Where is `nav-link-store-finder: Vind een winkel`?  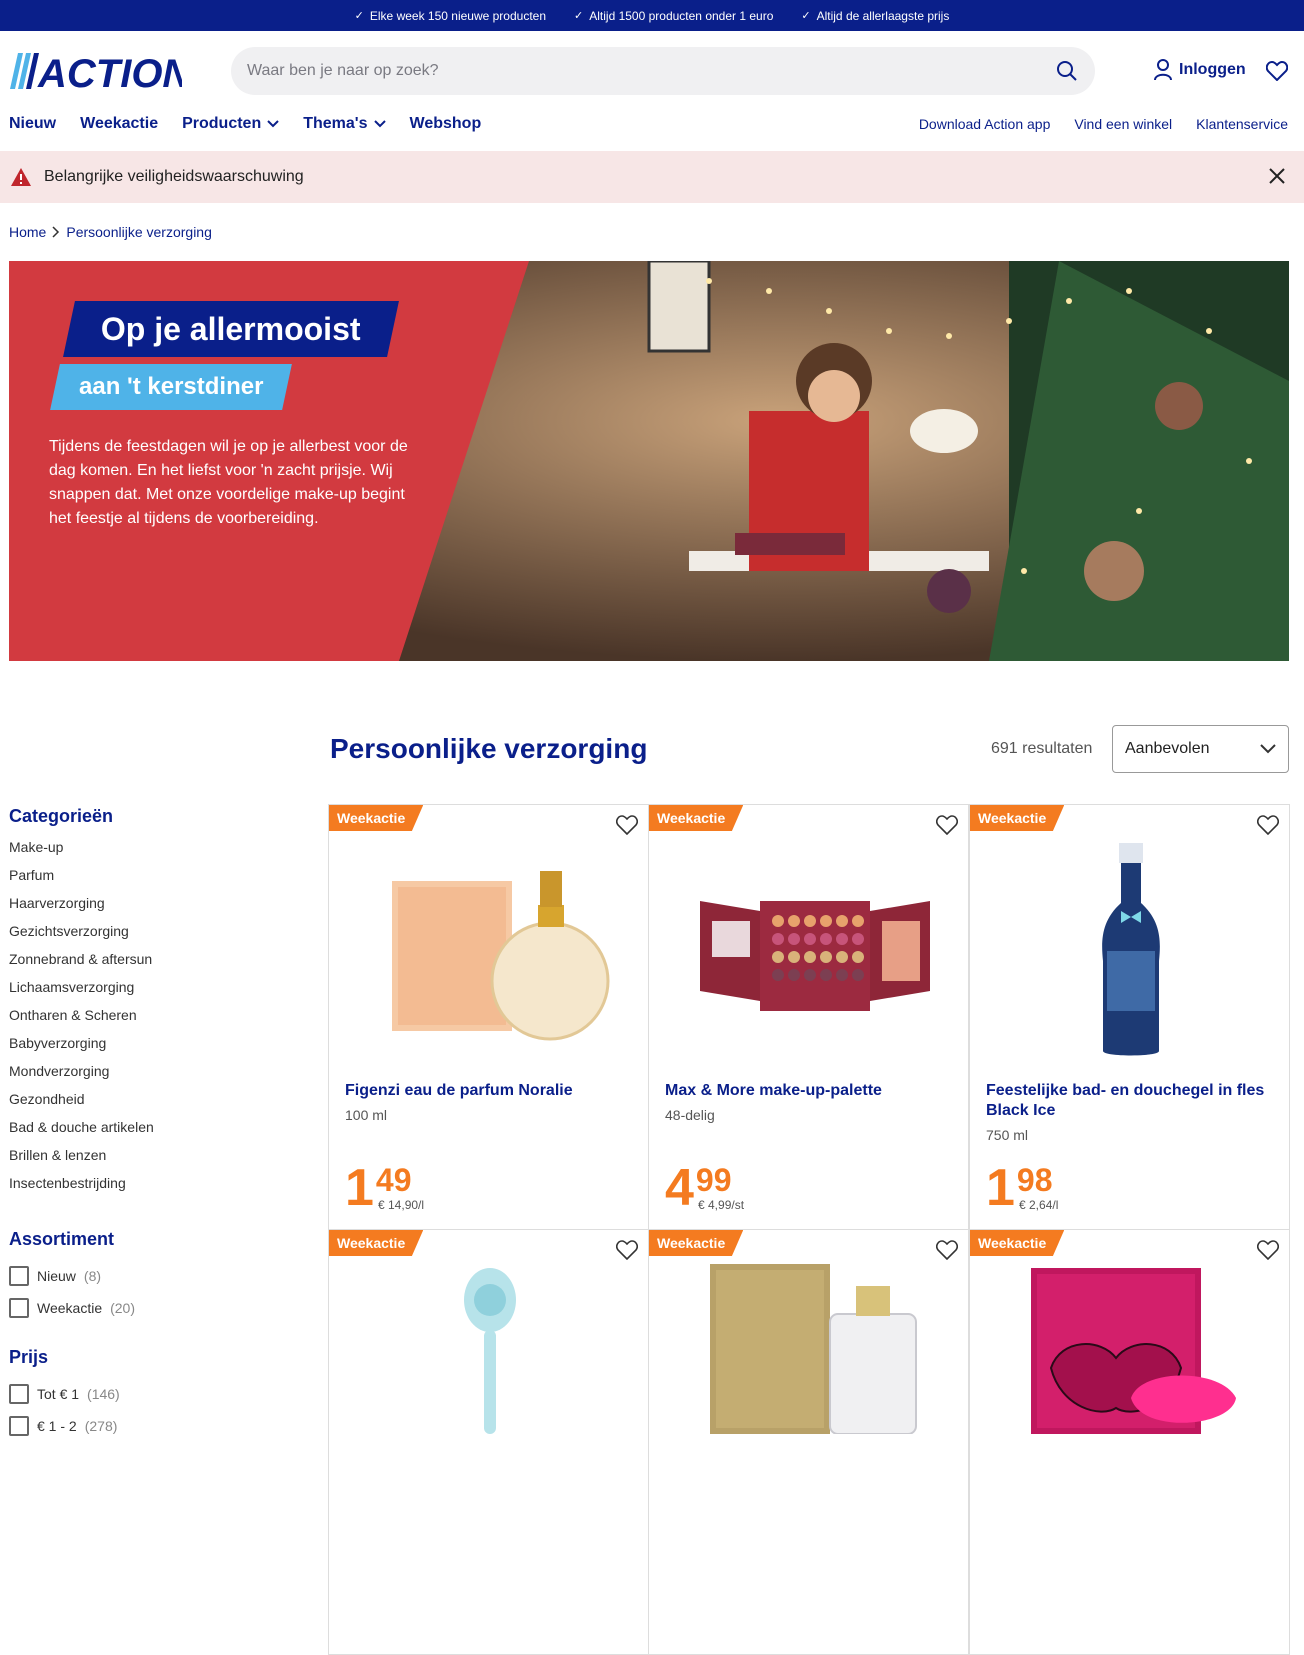
nav-link-store-finder: Vind een winkel is located at coordinates (1123, 124).